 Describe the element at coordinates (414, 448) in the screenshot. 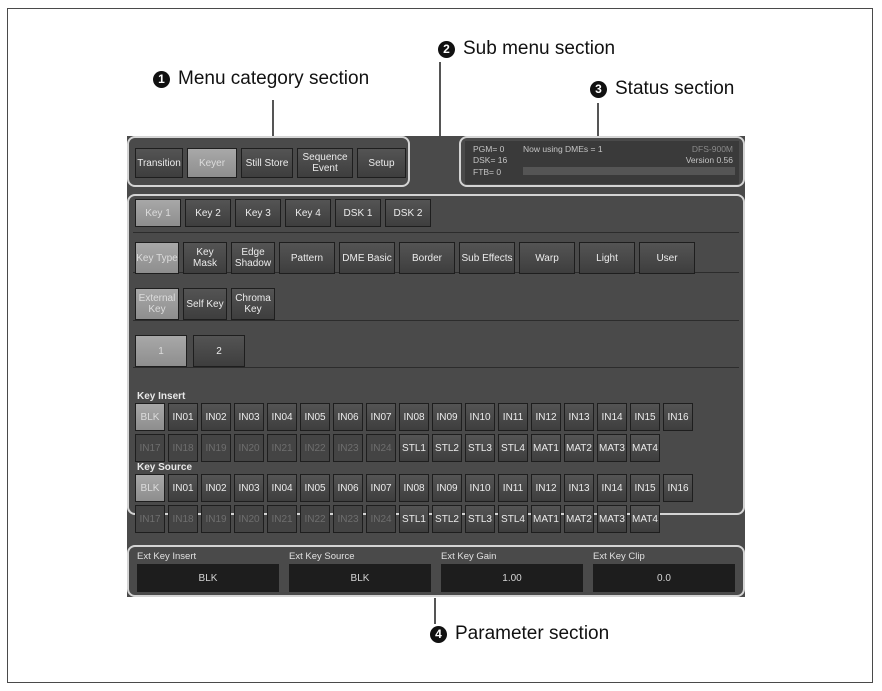

I see `key-insert-source-button: STL1` at that location.